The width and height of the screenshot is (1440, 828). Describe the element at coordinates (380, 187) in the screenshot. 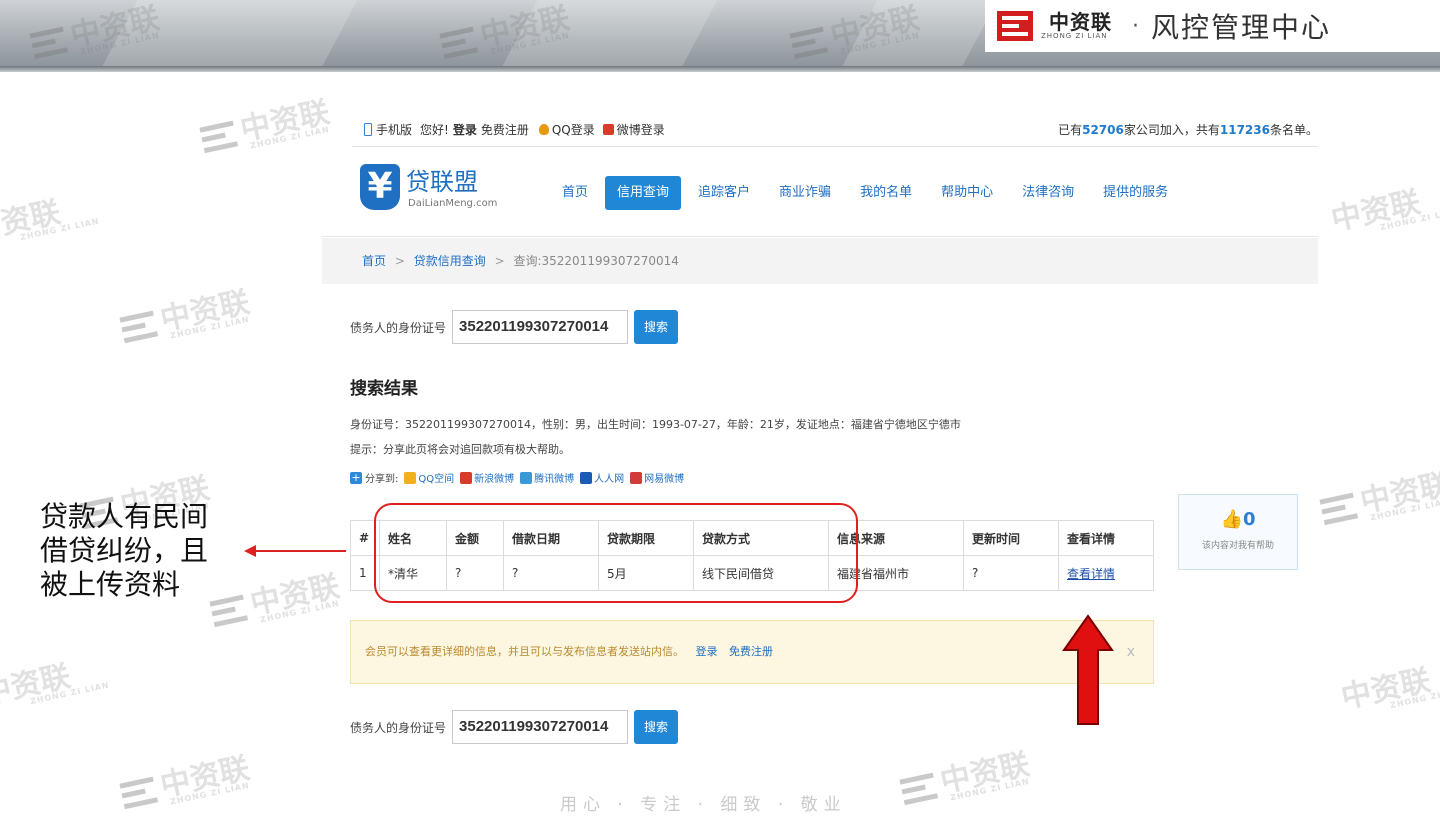

I see `site-logo-icon: ¥` at that location.